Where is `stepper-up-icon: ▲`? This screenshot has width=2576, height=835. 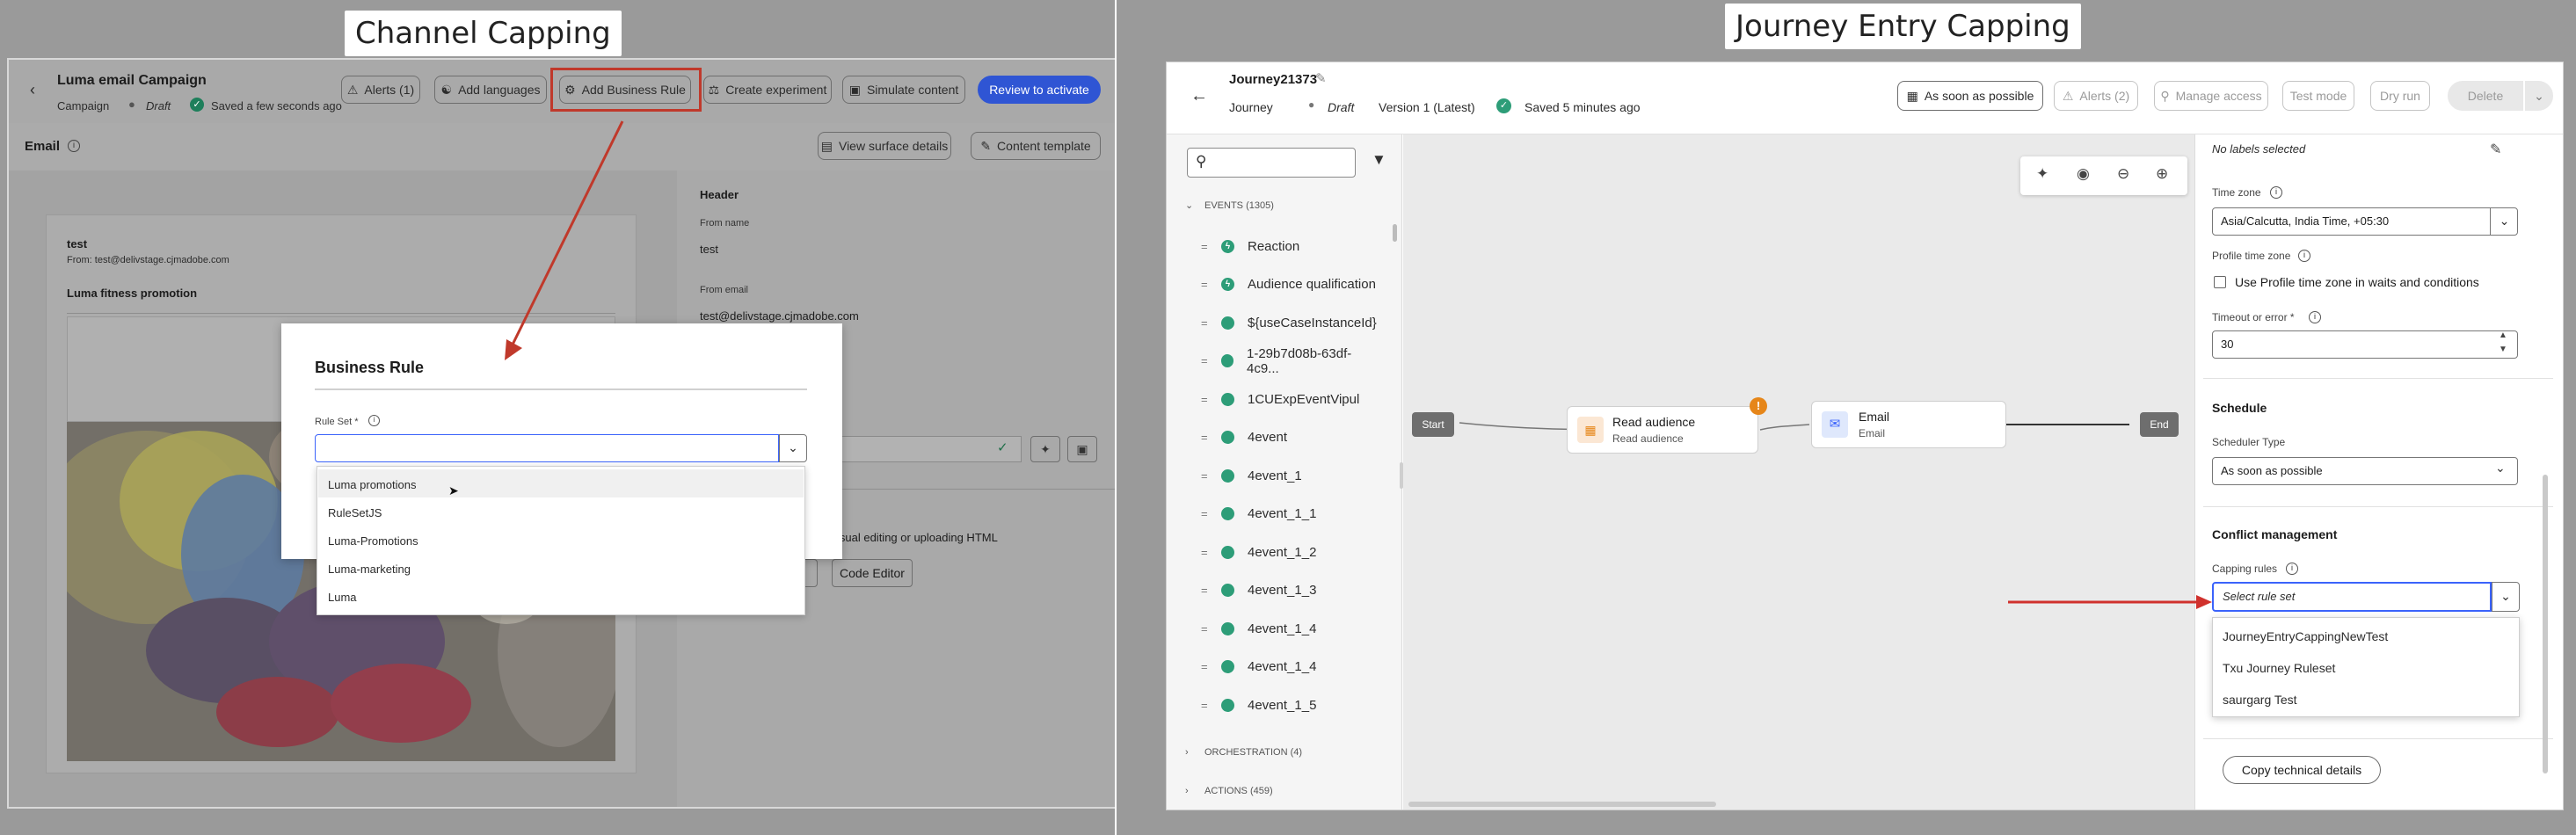
stepper-up-icon: ▲ is located at coordinates (2503, 335).